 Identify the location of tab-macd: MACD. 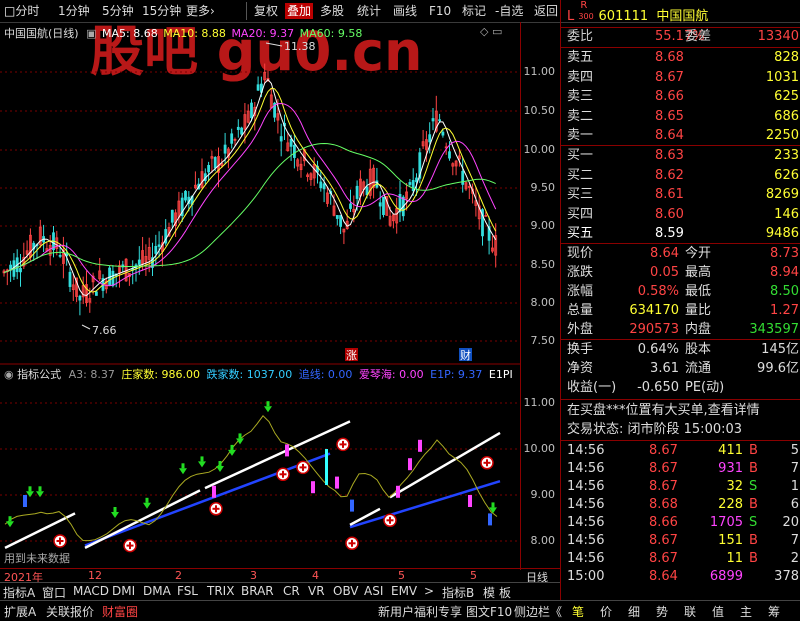
(91, 591).